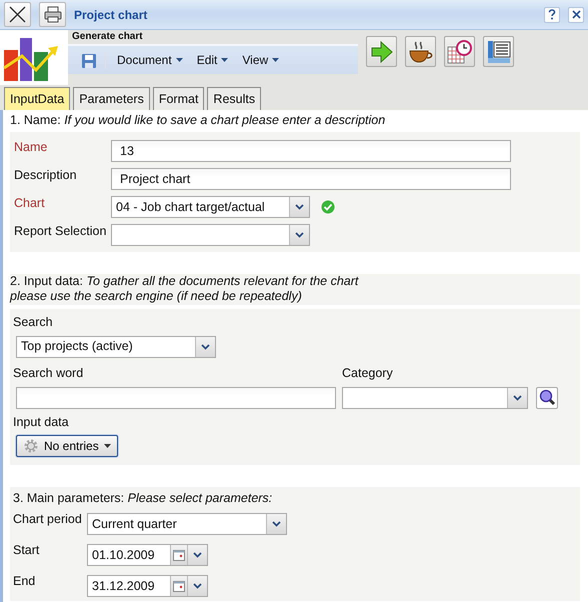  I want to click on section-heading: 2. Input data: To gather all the documents relevant for the chart please use the search engine (if need be repeatedly), so click(185, 289).